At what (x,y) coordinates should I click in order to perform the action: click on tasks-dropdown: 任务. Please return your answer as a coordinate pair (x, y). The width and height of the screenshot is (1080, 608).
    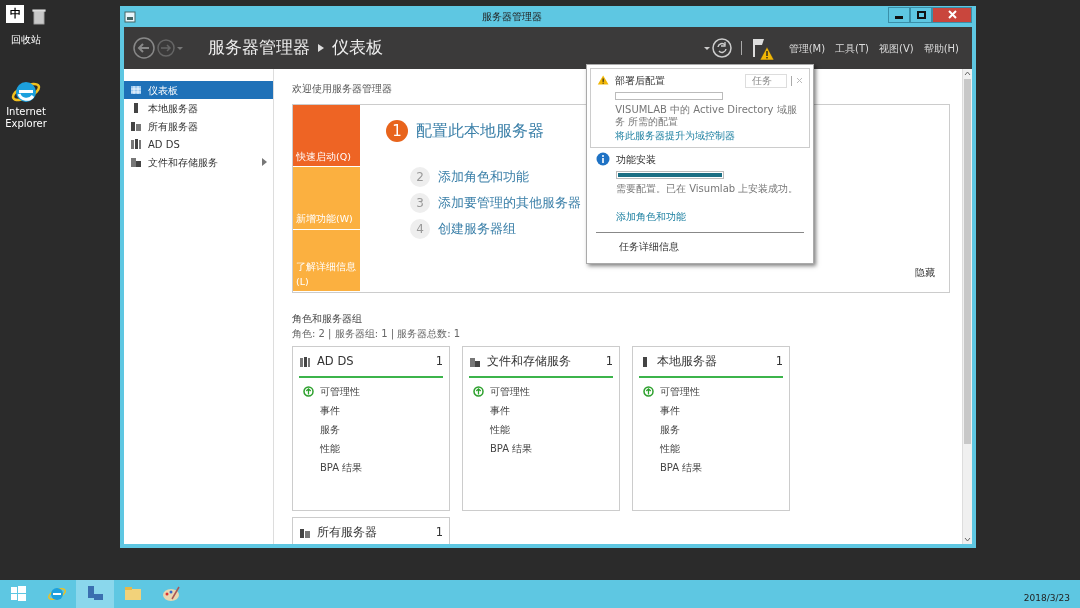
    Looking at the image, I should click on (766, 80).